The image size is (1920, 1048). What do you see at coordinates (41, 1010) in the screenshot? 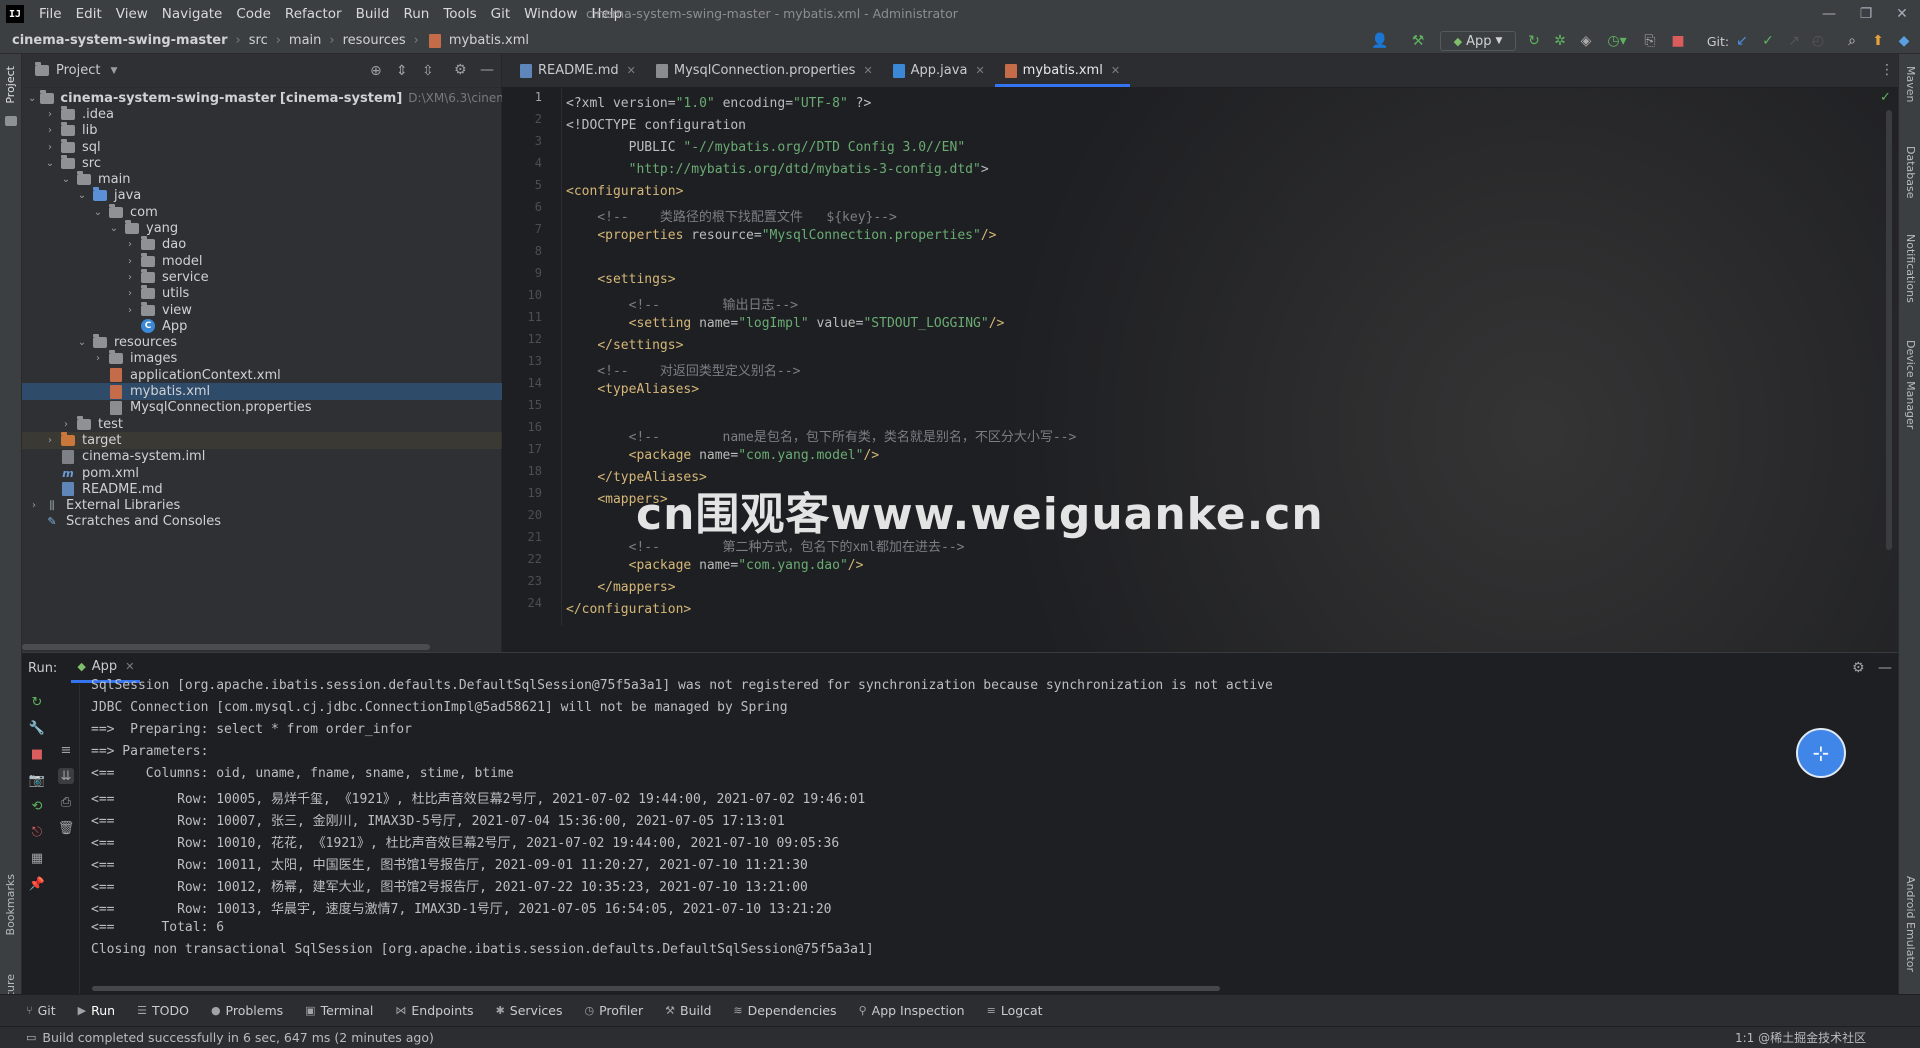
I see `tool-button-git: ⑂ Git` at bounding box center [41, 1010].